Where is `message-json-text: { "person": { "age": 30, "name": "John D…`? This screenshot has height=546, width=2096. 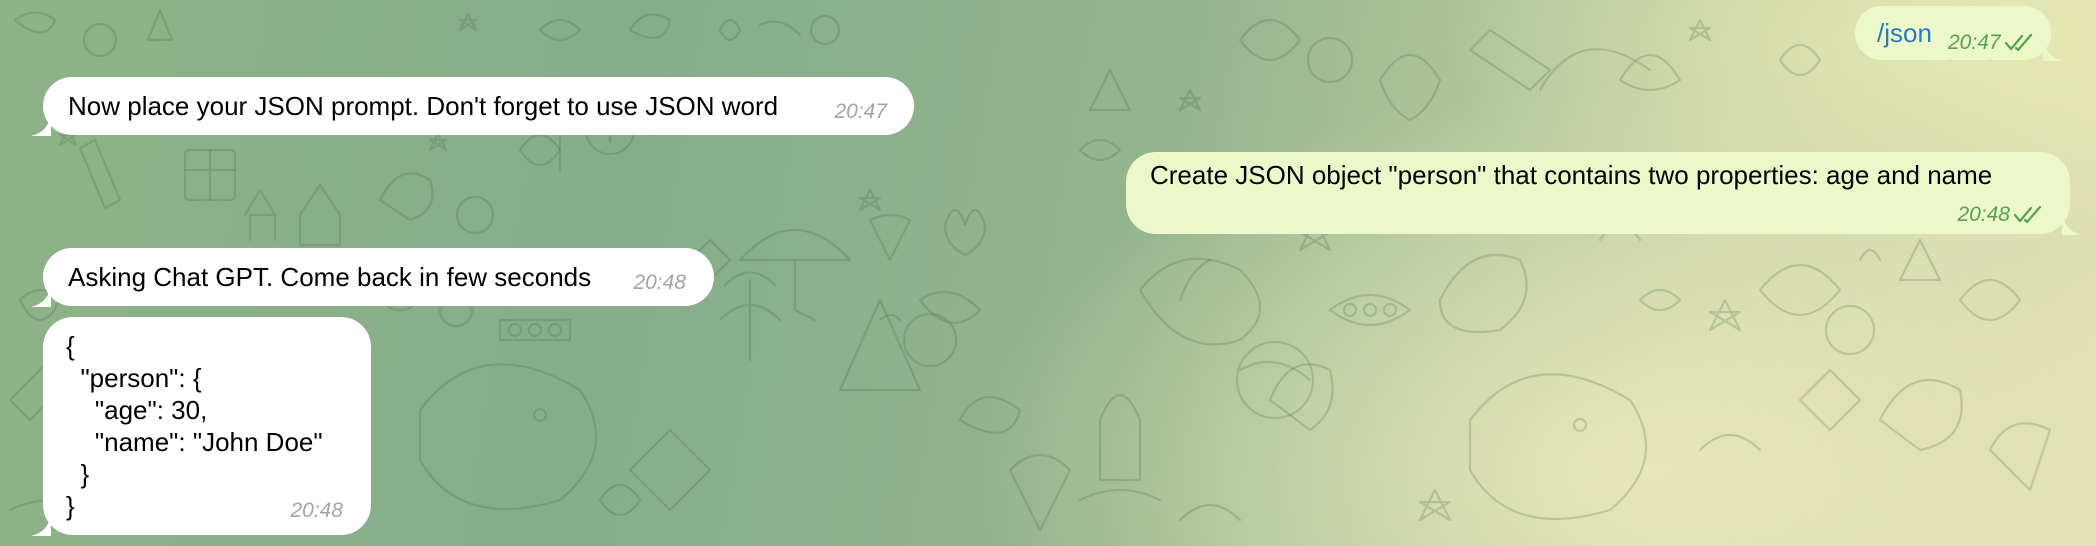 message-json-text: { "person": { "age": 30, "name": "John D… is located at coordinates (194, 426).